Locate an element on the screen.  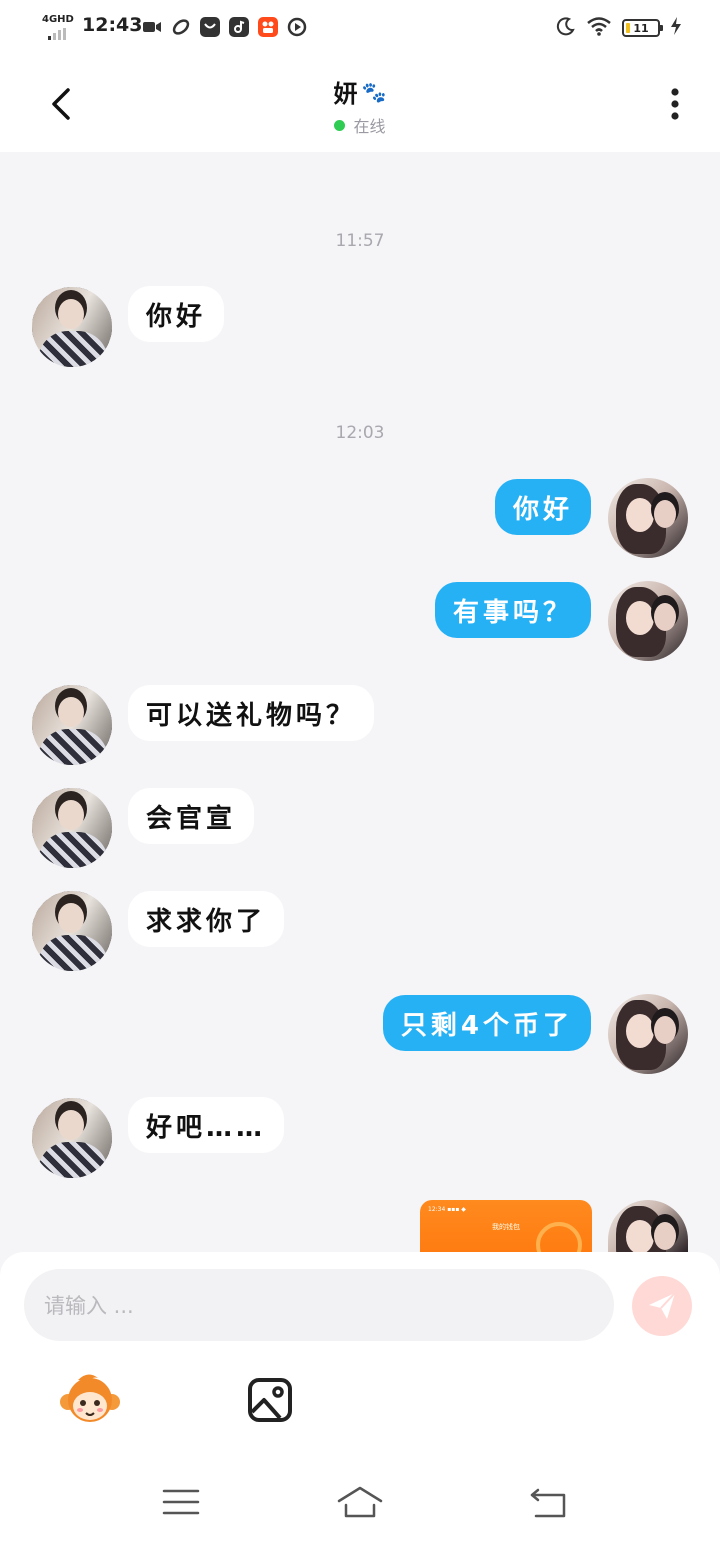
system-status-icons: 11 is located at coordinates (619, 28).